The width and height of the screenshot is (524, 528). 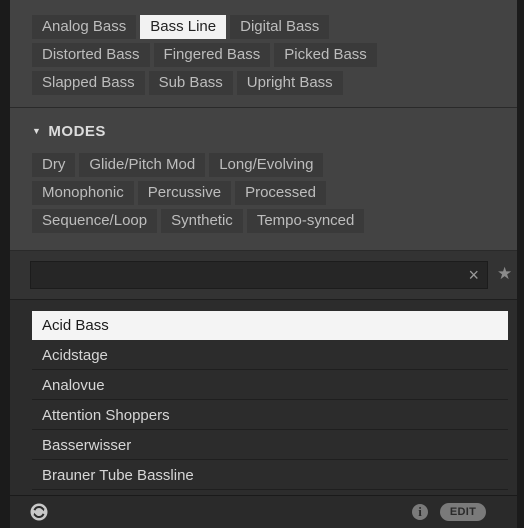 I want to click on search-box: ×, so click(x=259, y=275).